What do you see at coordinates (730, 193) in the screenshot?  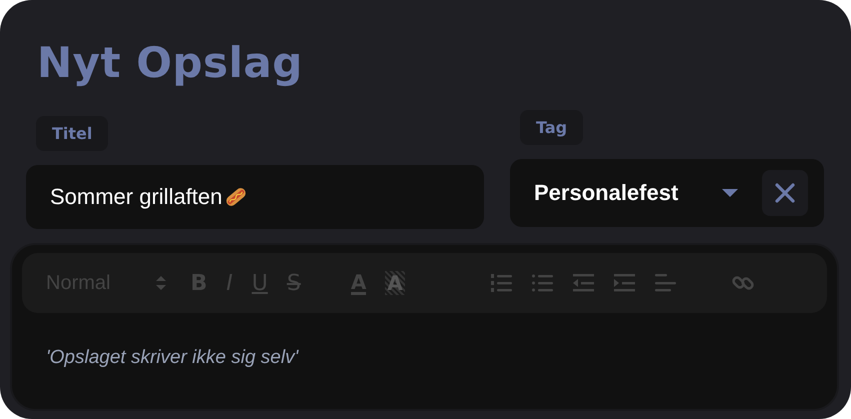 I see `caret-icon` at bounding box center [730, 193].